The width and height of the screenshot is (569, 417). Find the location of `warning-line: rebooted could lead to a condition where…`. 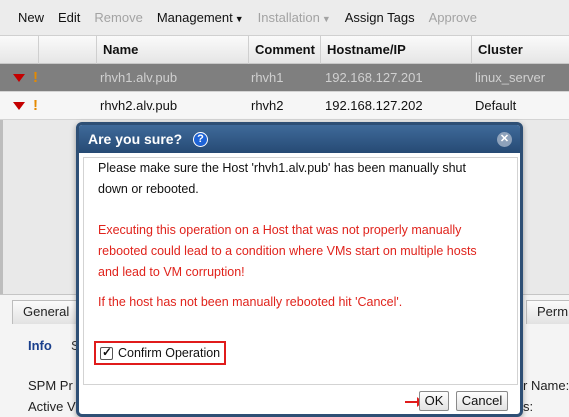

warning-line: rebooted could lead to a condition where… is located at coordinates (287, 251).